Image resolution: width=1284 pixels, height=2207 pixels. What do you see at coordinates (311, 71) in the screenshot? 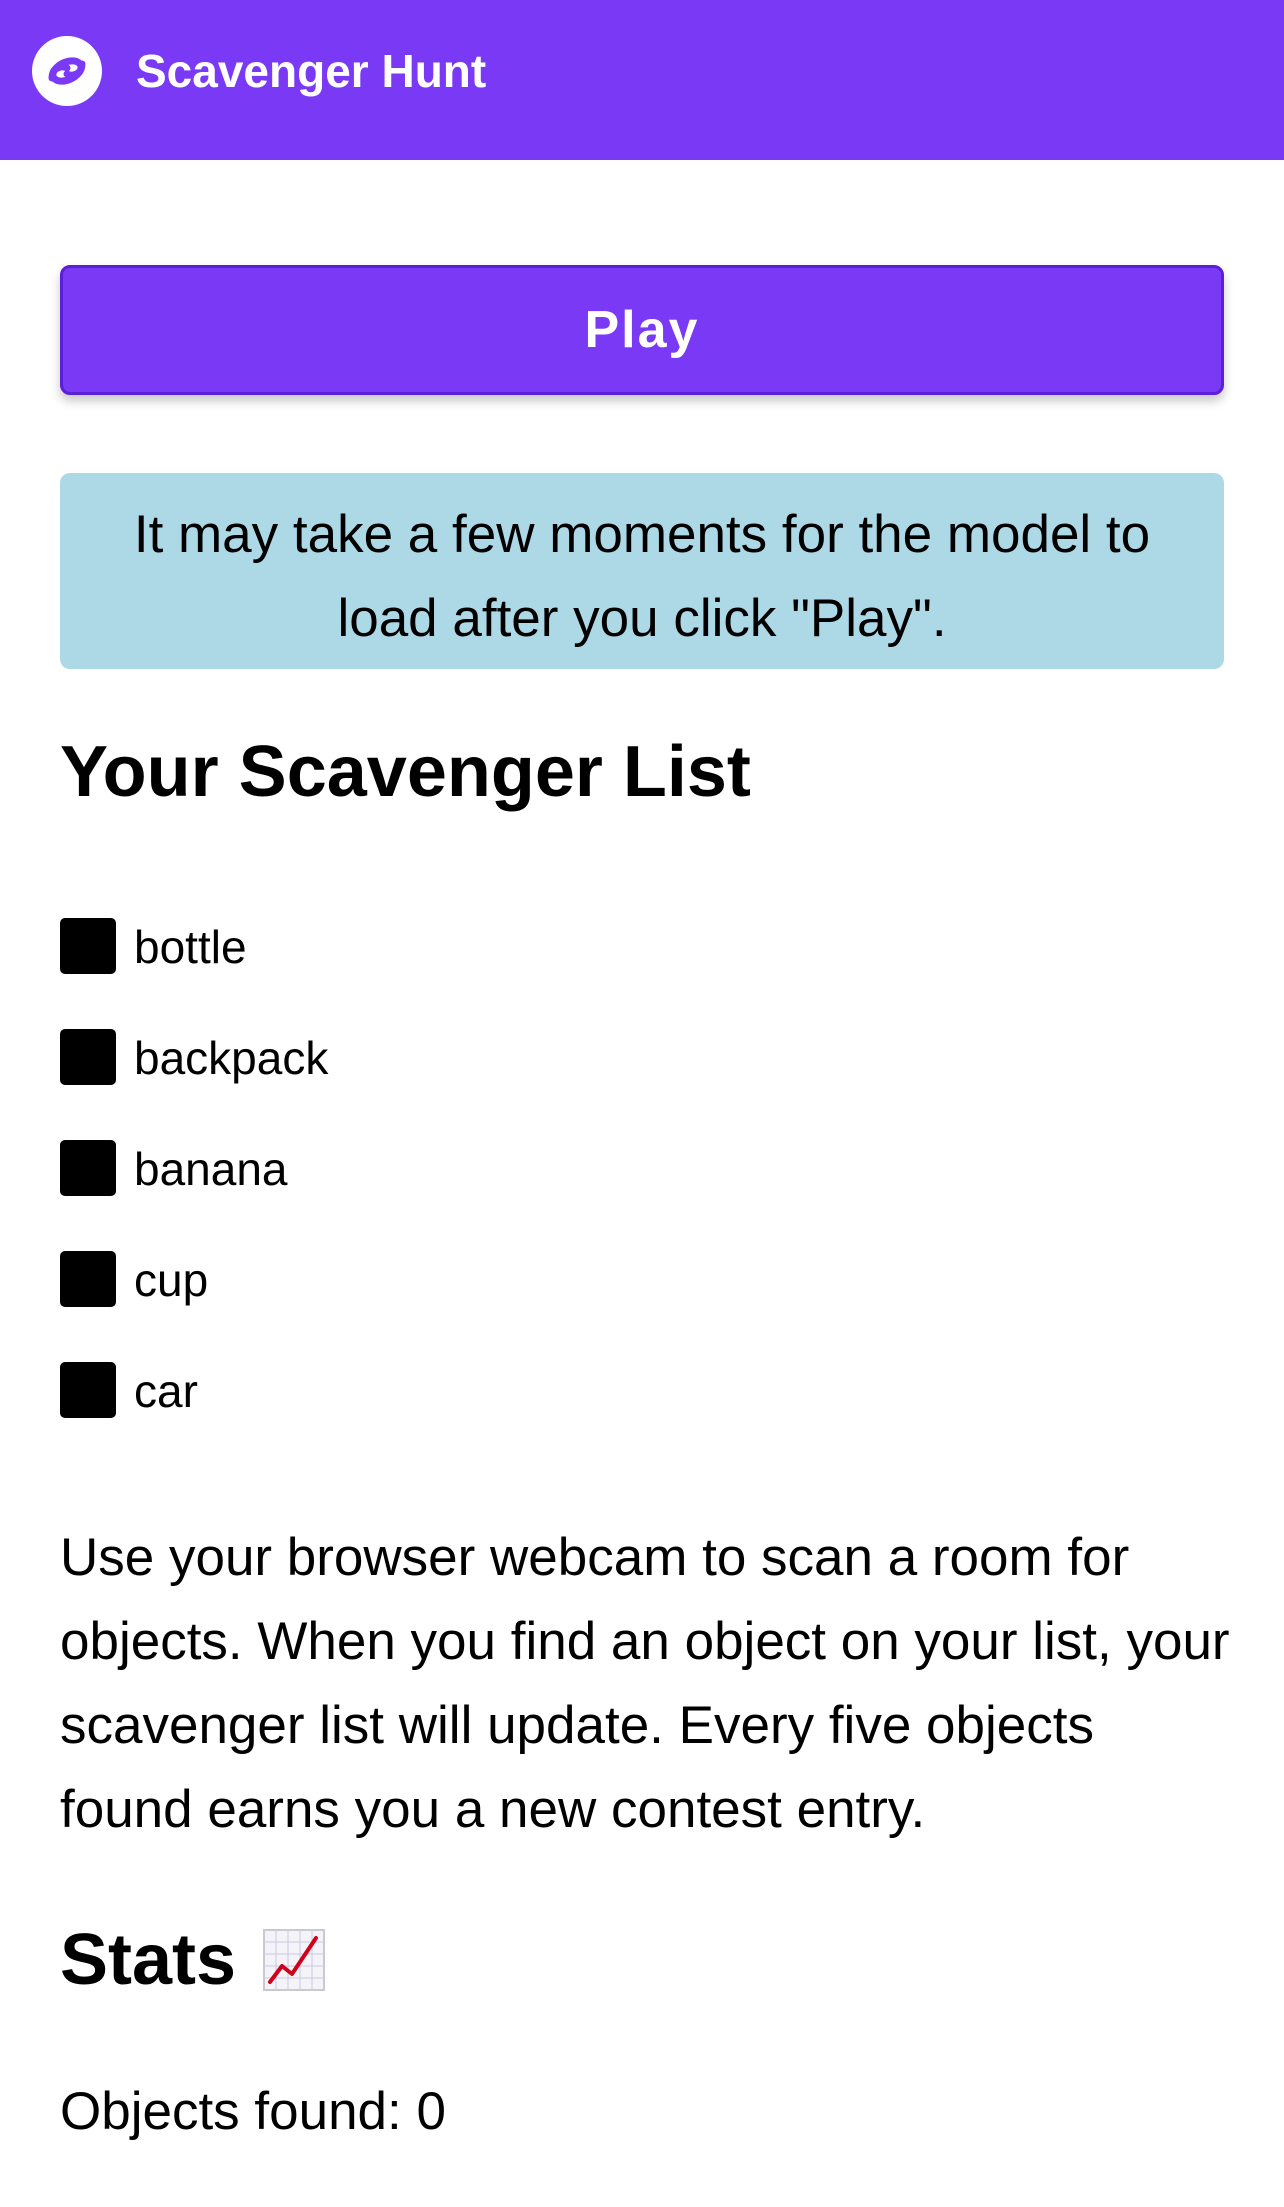
I see `app-title: Scavenger Hunt` at bounding box center [311, 71].